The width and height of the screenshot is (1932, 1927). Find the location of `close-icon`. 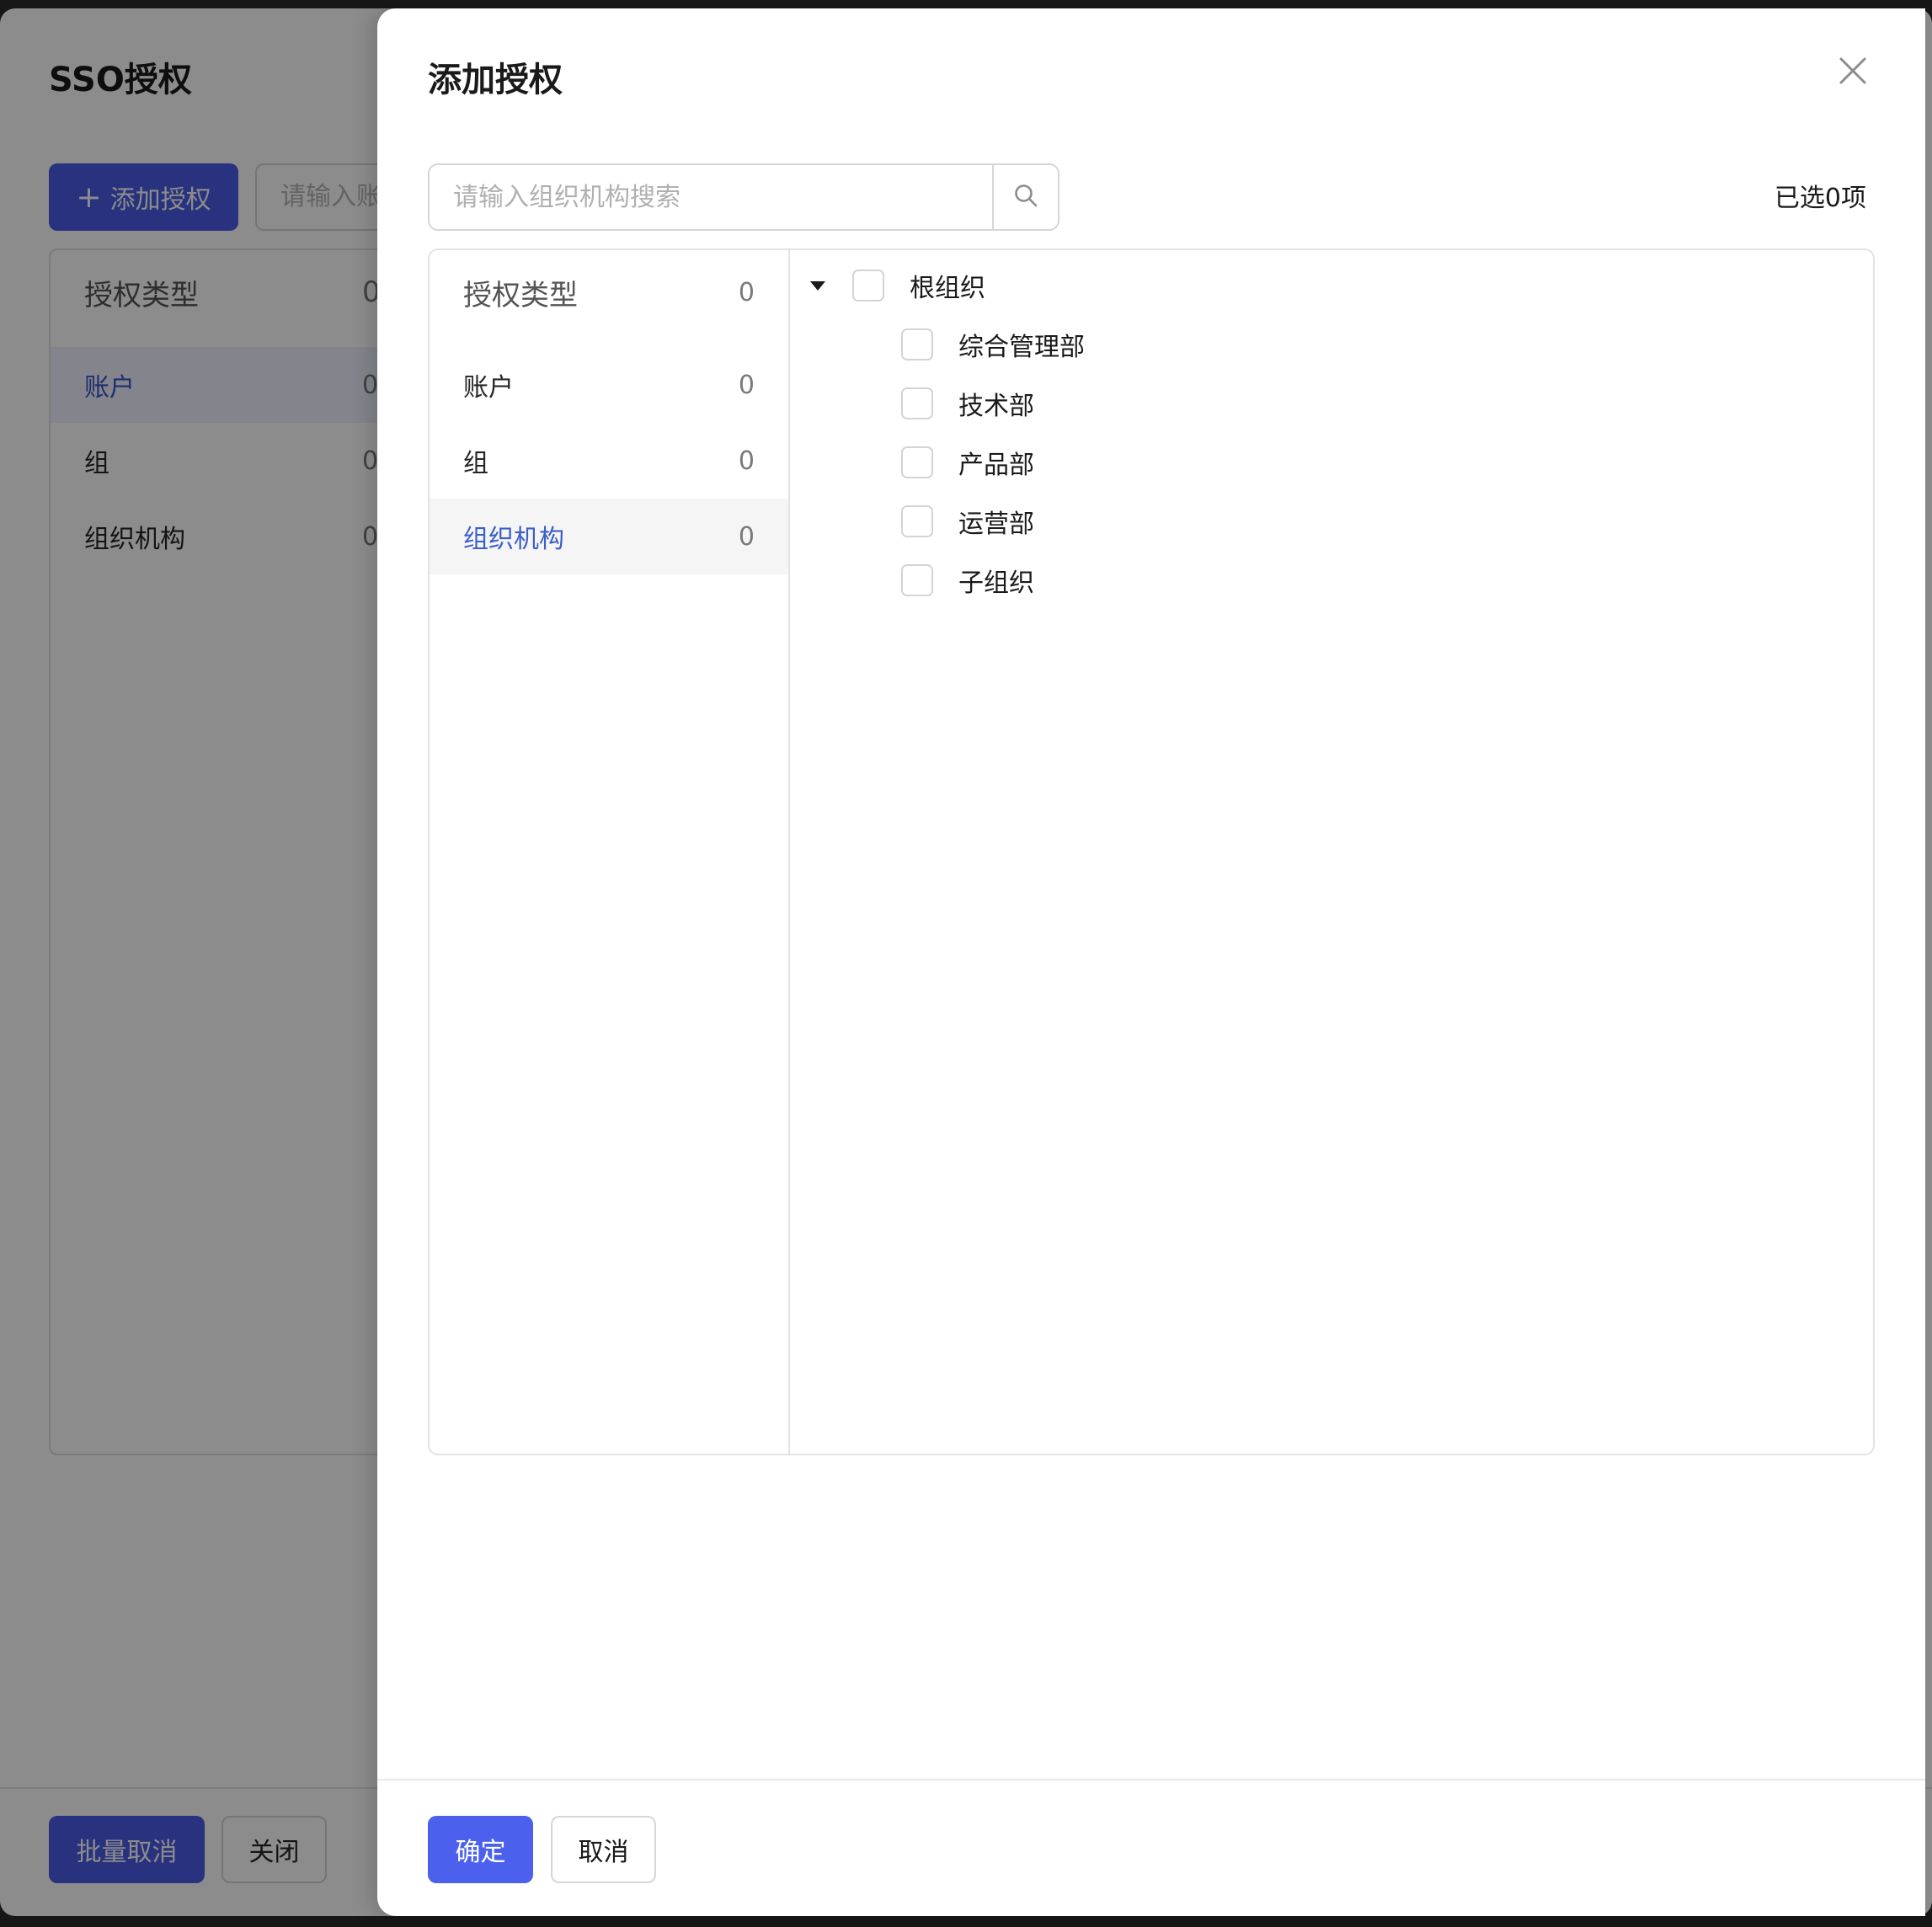

close-icon is located at coordinates (1852, 70).